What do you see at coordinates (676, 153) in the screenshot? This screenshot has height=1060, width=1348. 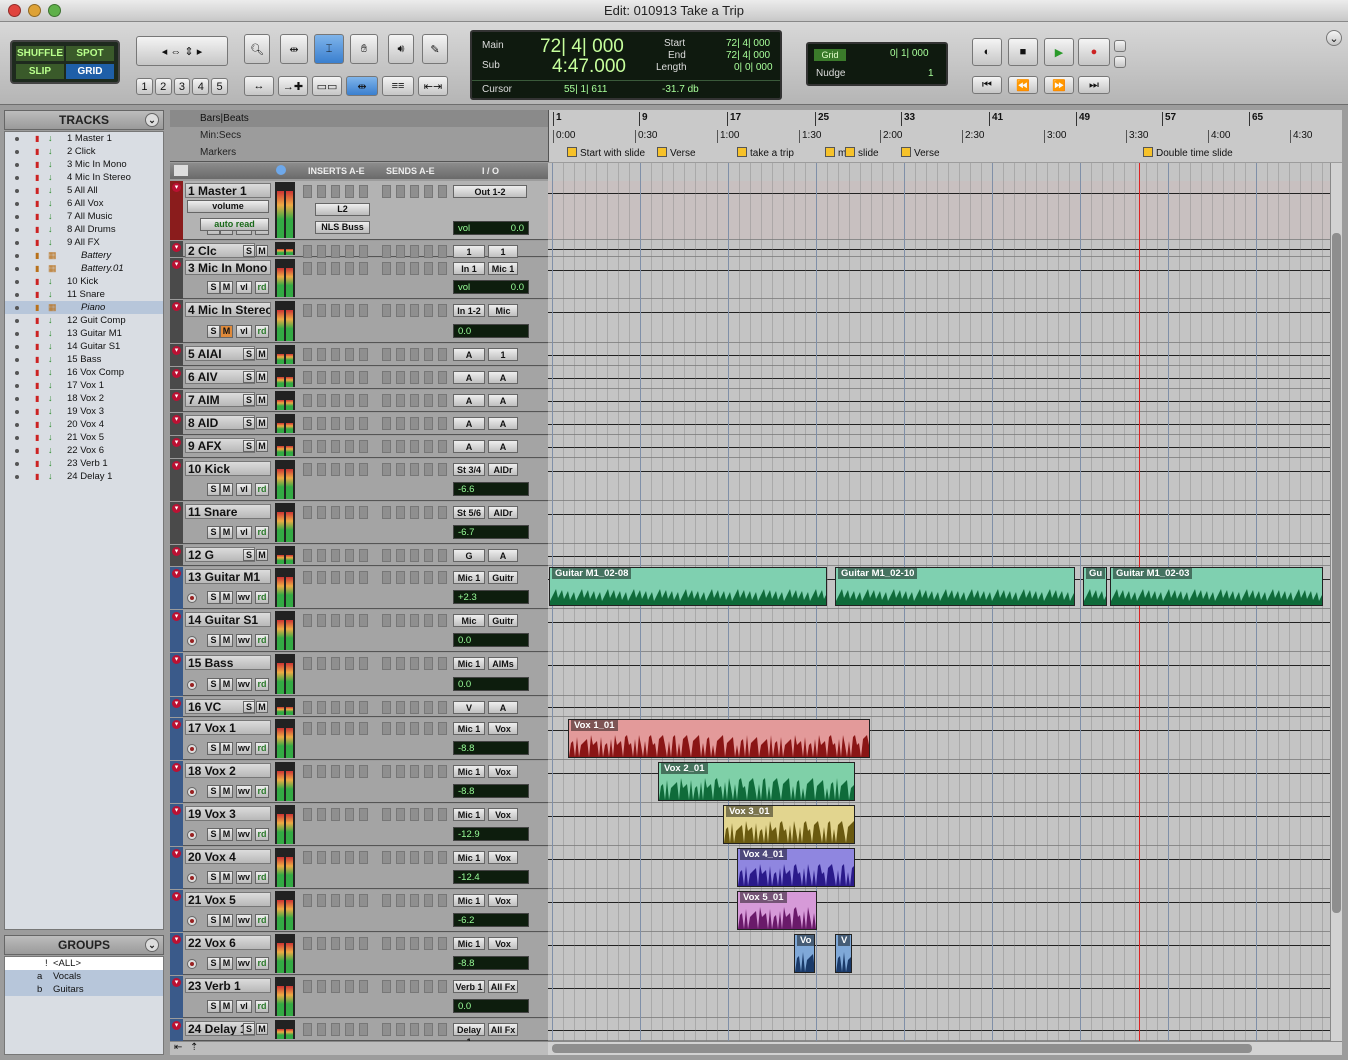 I see `marker: Verse` at bounding box center [676, 153].